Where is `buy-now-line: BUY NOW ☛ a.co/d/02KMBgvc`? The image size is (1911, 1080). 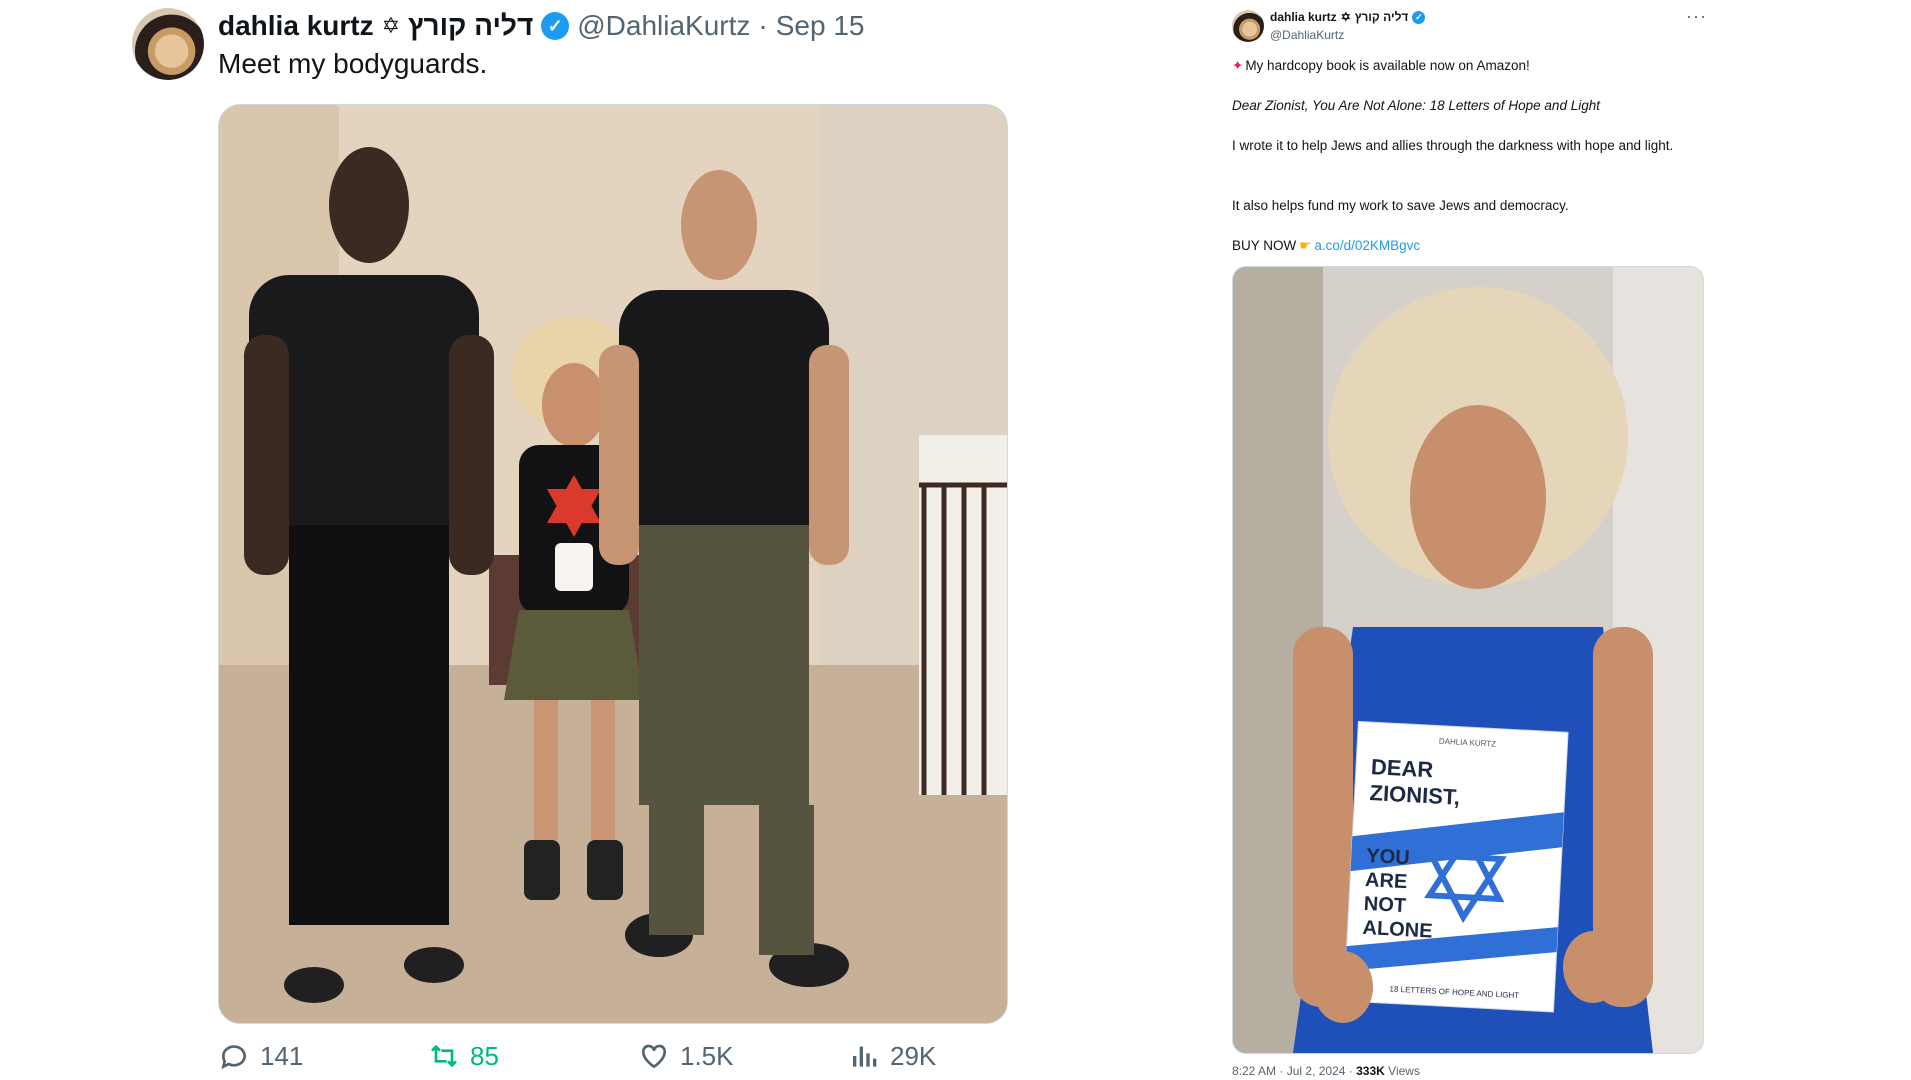
buy-now-line: BUY NOW ☛ a.co/d/02KMBgvc is located at coordinates (1462, 245).